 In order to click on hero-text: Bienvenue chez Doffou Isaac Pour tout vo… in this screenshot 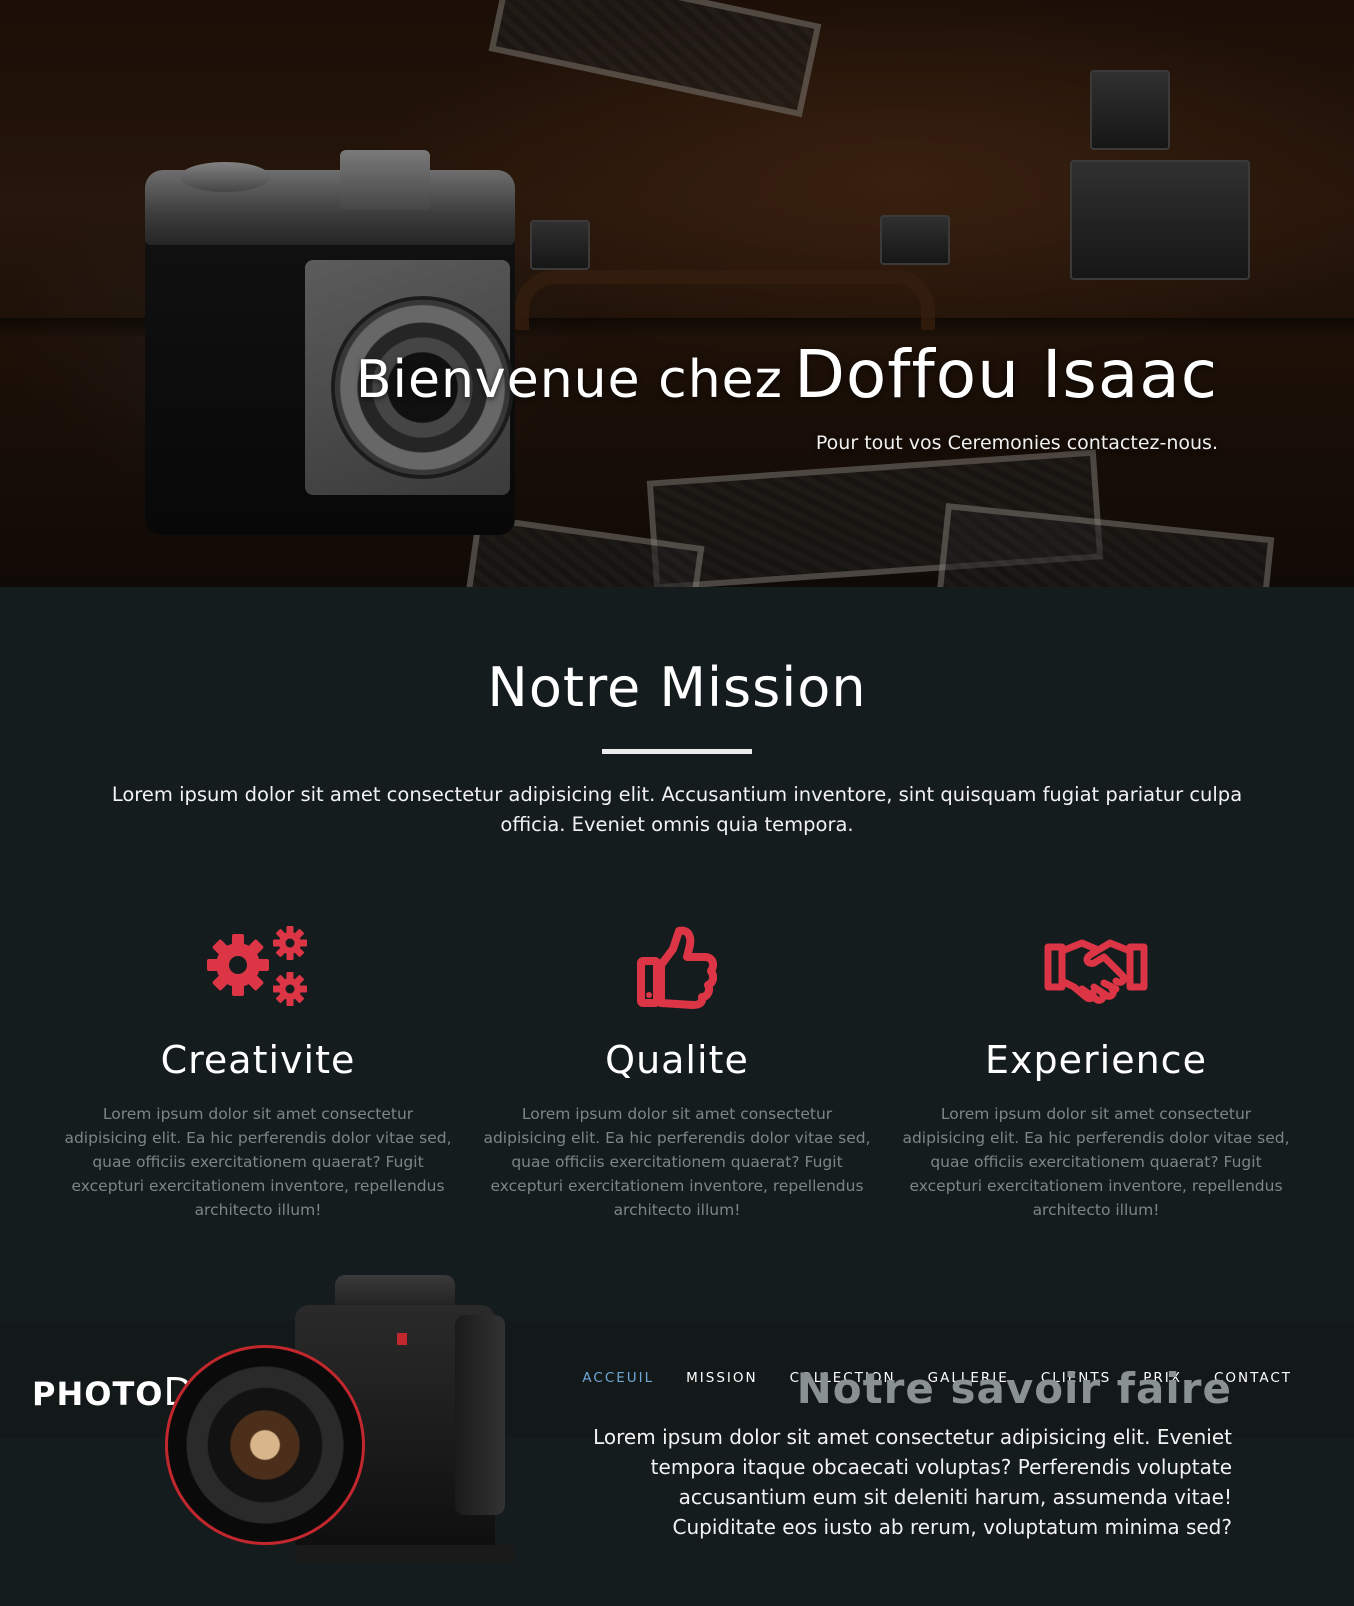, I will do `click(787, 398)`.